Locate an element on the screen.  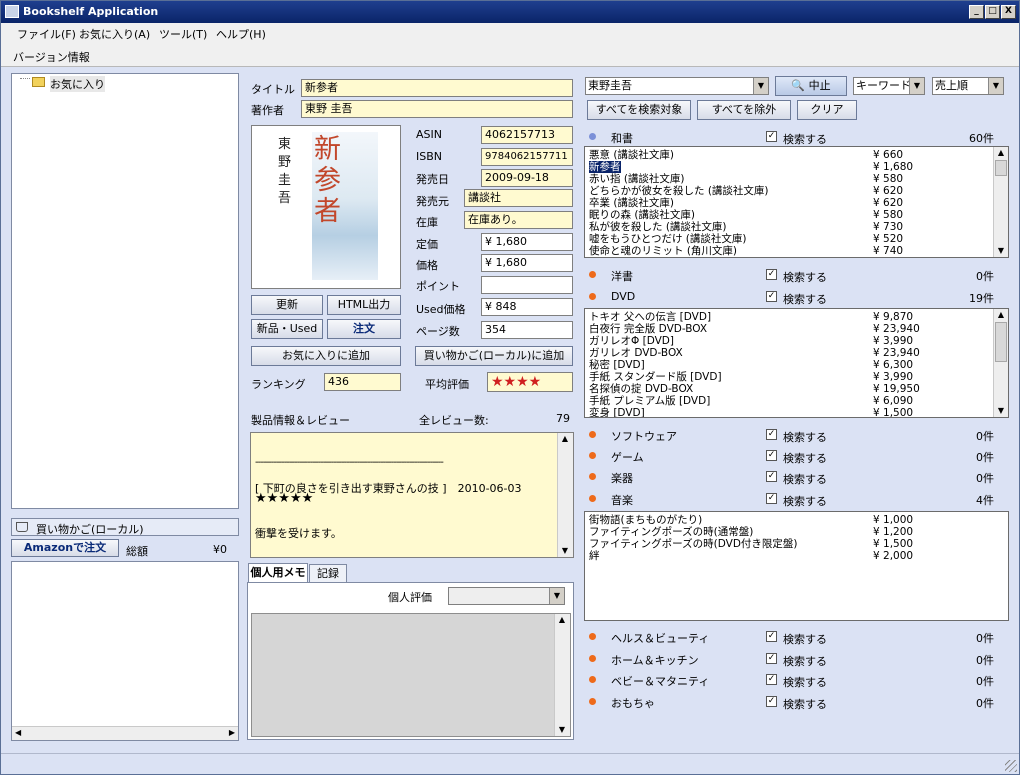
sort-select: 売上順 ▼ is located at coordinates (968, 86).